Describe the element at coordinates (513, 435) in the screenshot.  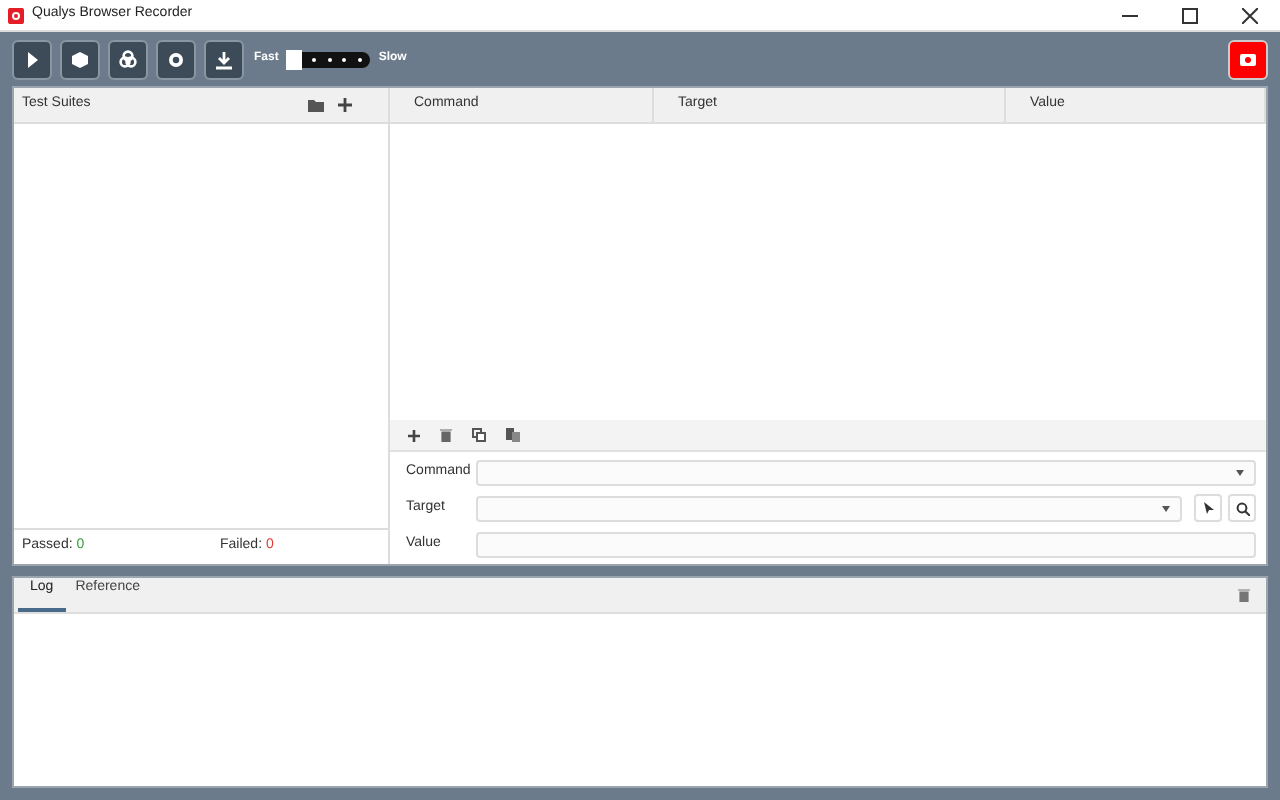
I see `paste-icon` at that location.